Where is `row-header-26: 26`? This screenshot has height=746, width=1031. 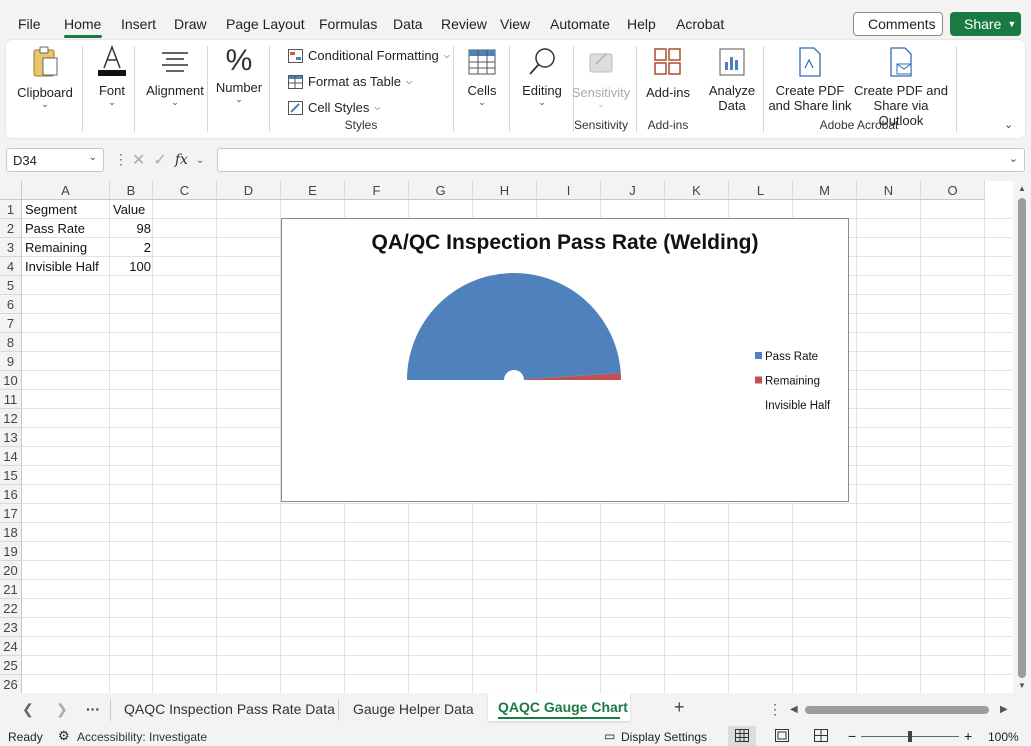 row-header-26: 26 is located at coordinates (11, 684).